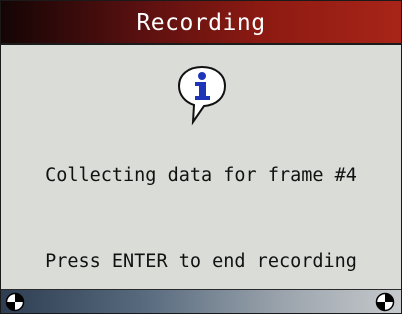 Image resolution: width=402 pixels, height=314 pixels. I want to click on soft-key-bar, so click(201, 301).